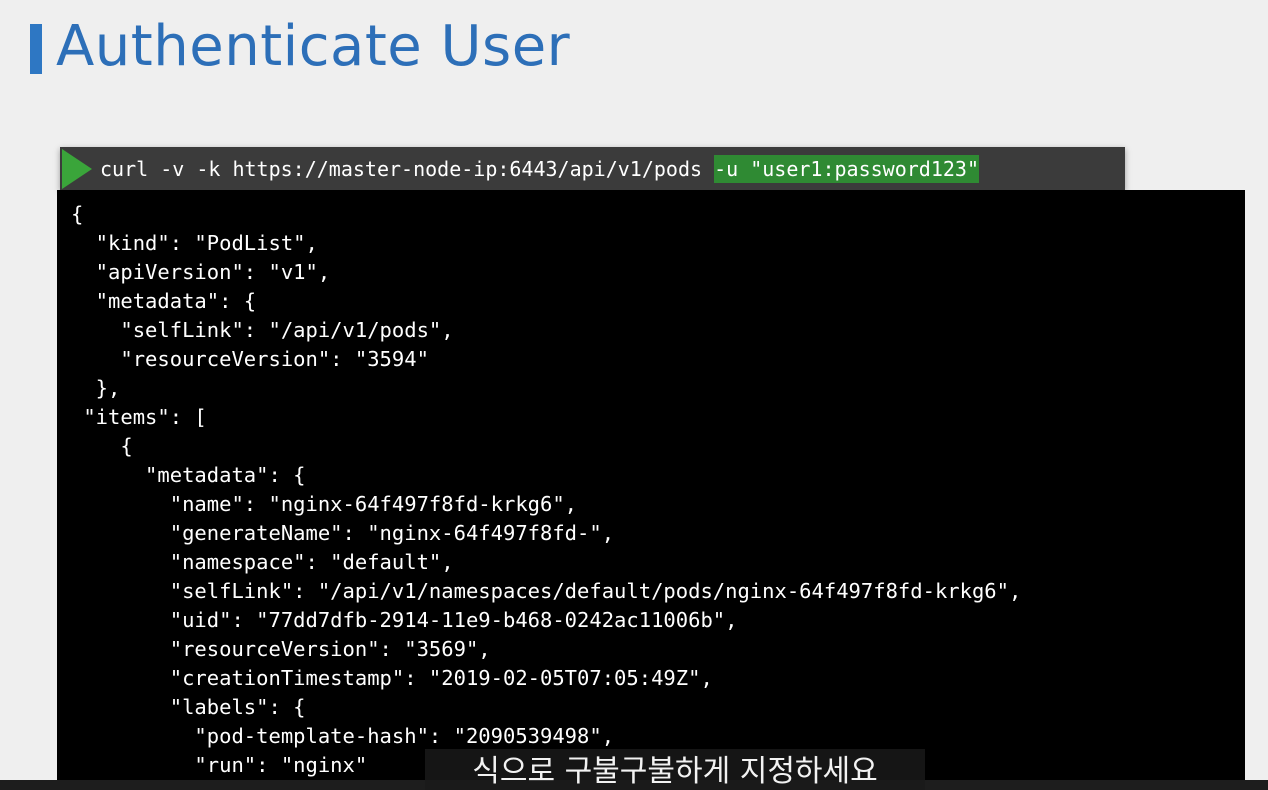  Describe the element at coordinates (77, 168) in the screenshot. I see `play-triangle-icon` at that location.